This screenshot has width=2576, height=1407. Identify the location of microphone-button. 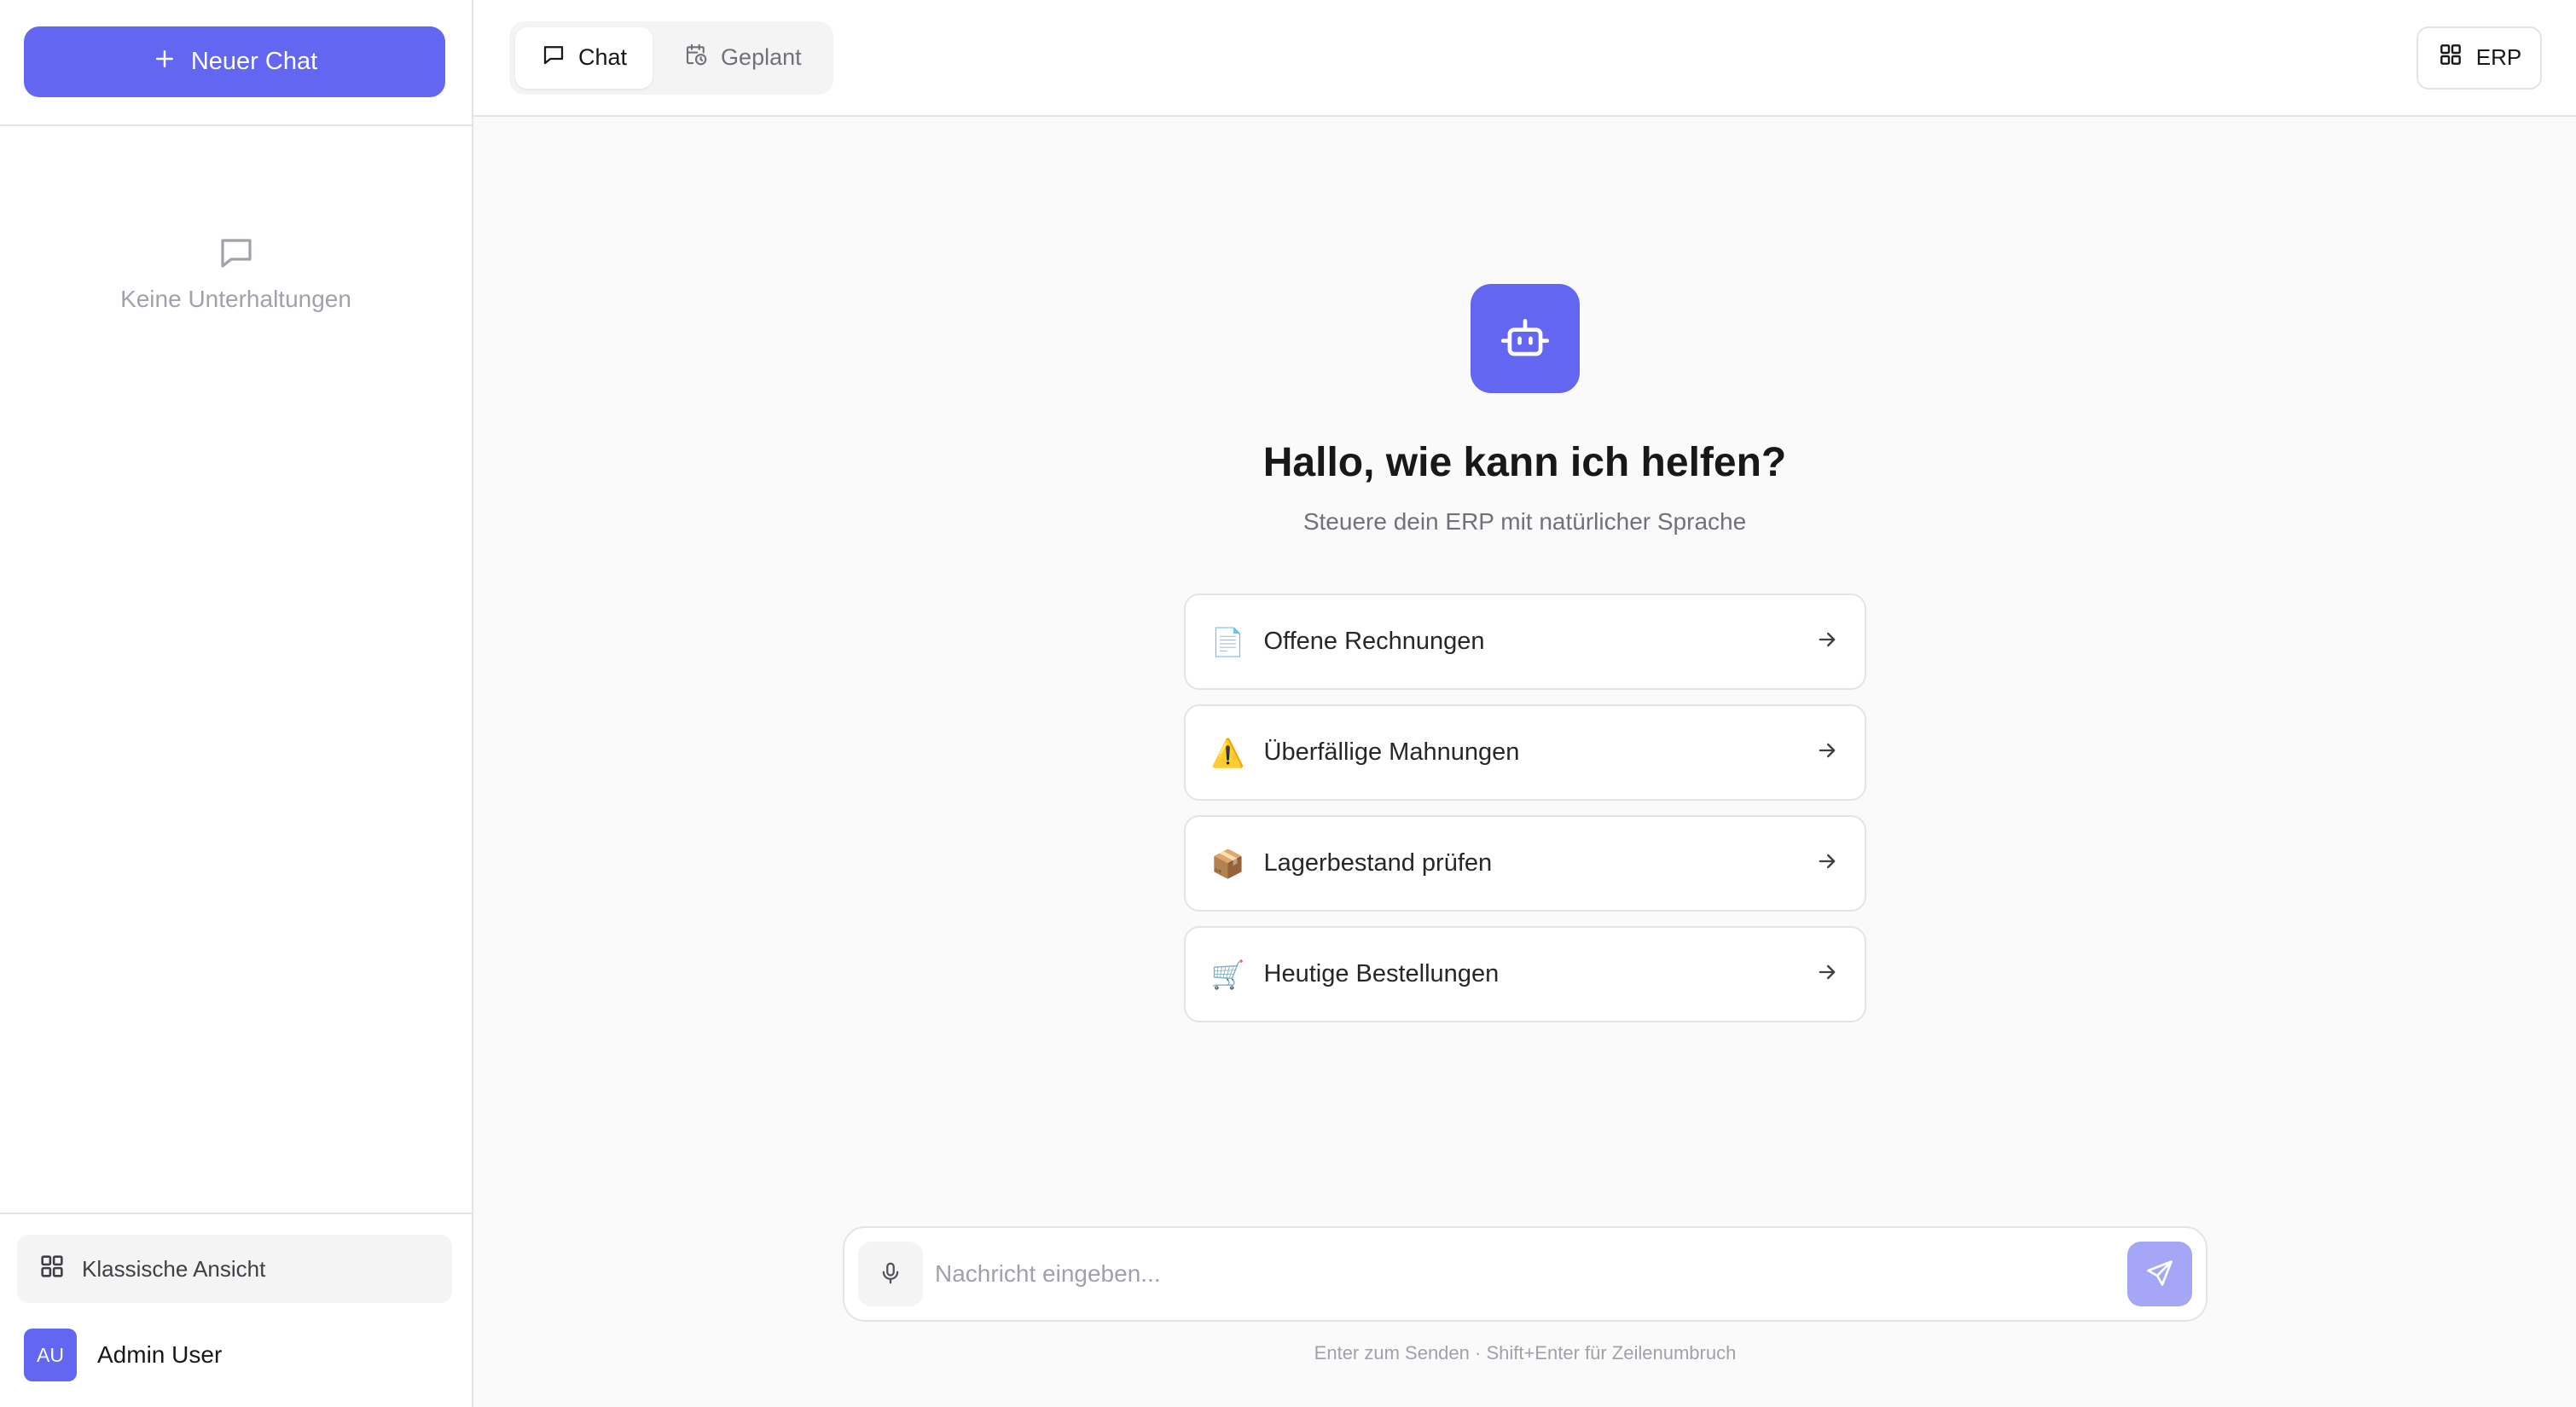
(890, 1274).